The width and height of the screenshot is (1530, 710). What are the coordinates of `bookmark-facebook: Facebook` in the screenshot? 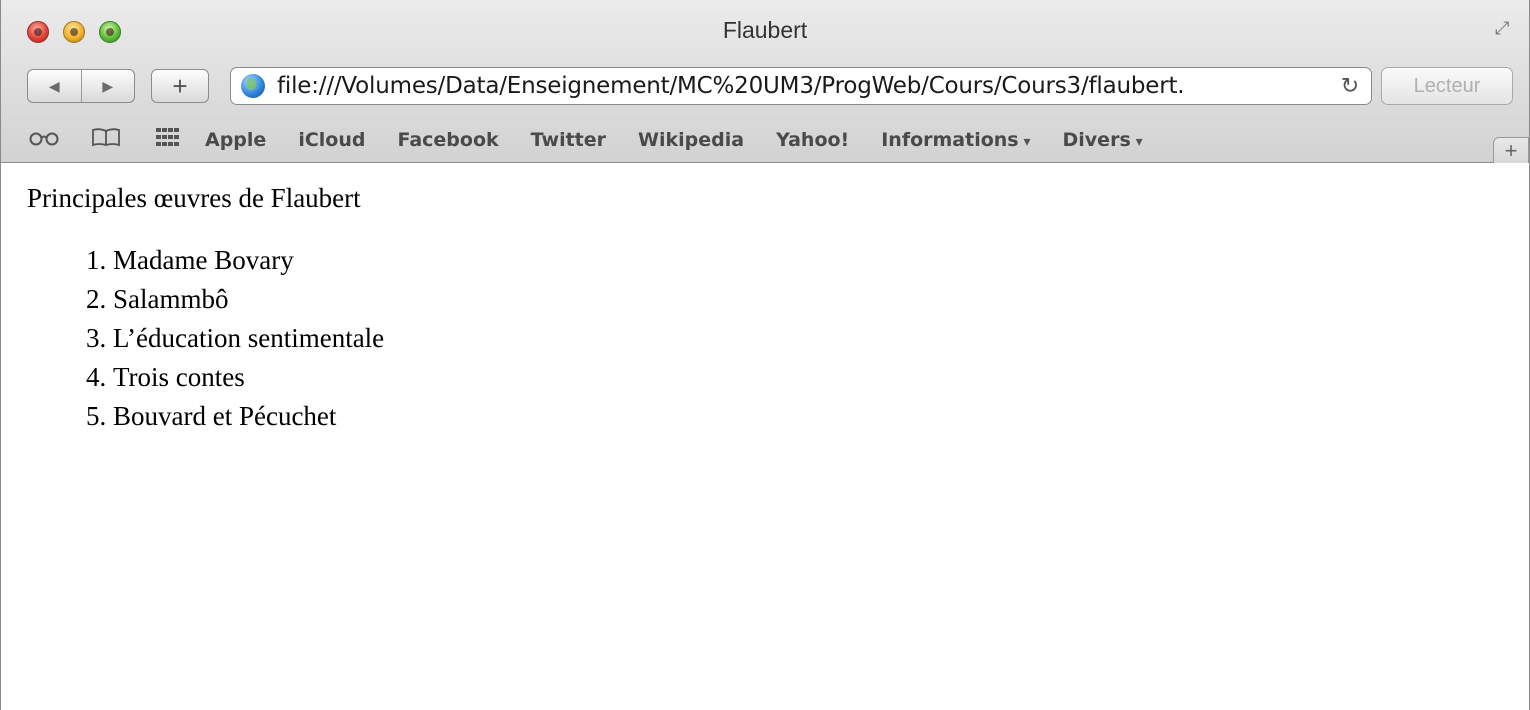 It's located at (447, 140).